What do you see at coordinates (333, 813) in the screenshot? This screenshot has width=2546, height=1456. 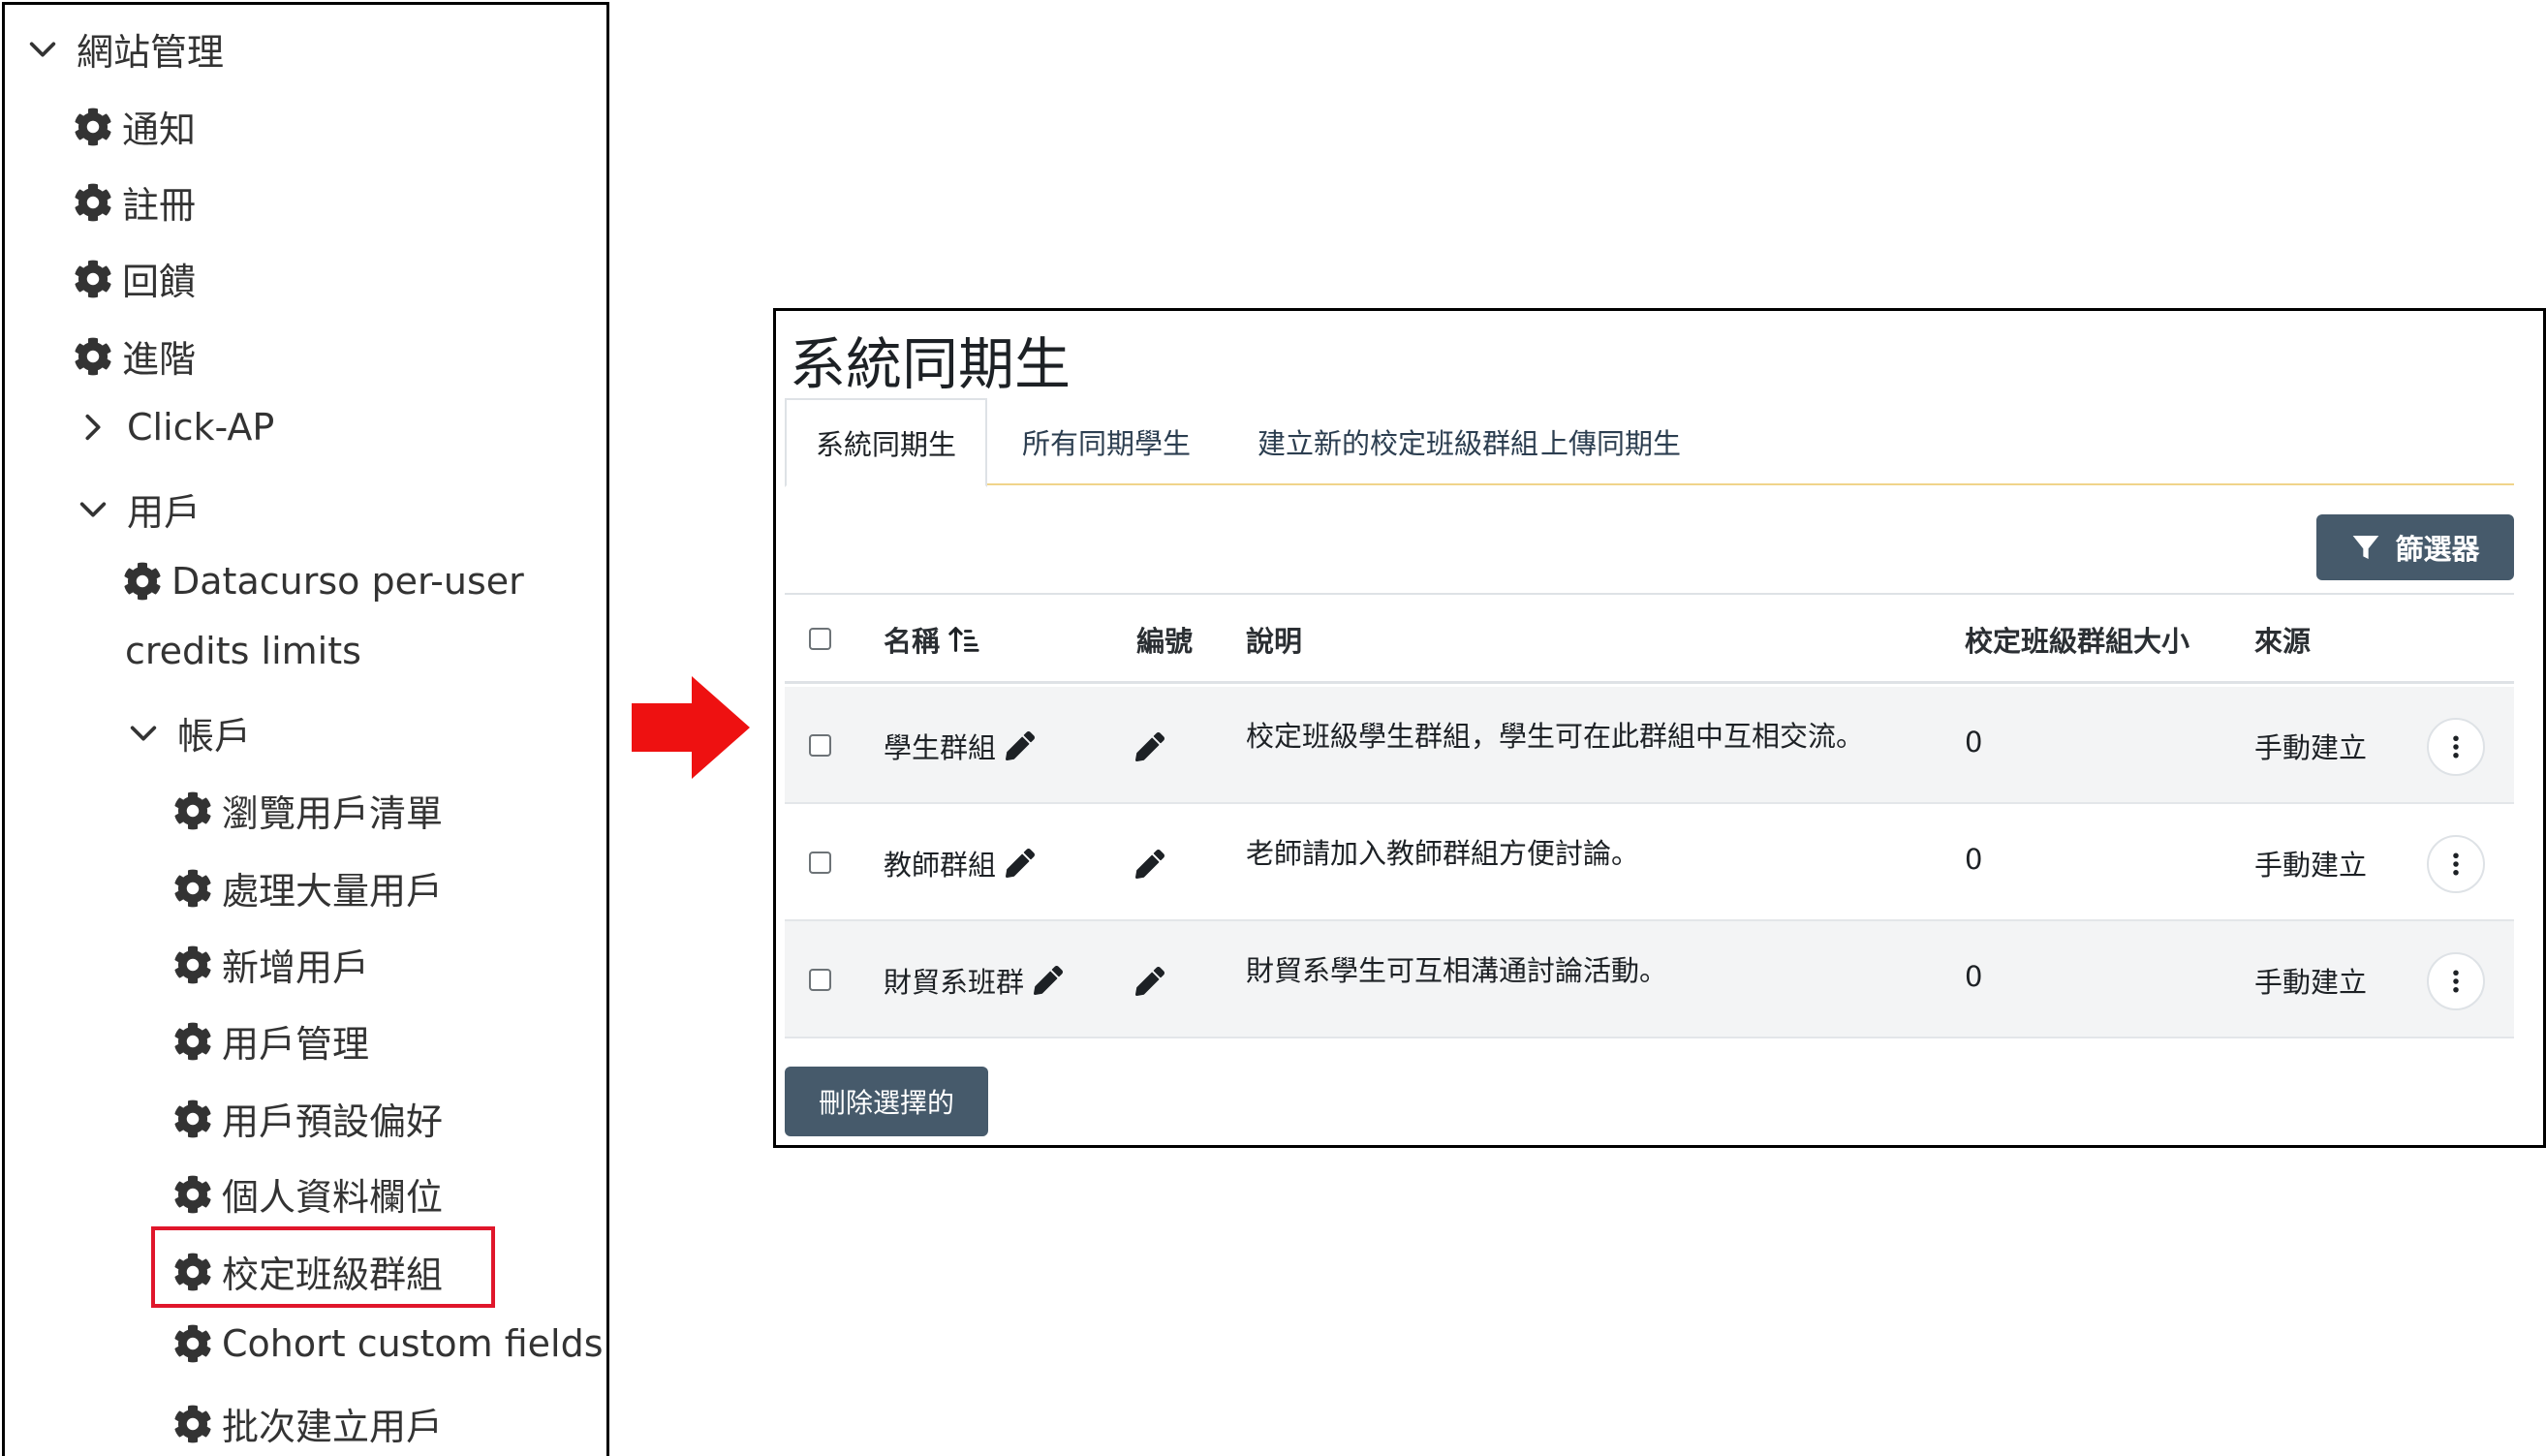 I see `nav-browse-users-label: 瀏覽用戶清單` at bounding box center [333, 813].